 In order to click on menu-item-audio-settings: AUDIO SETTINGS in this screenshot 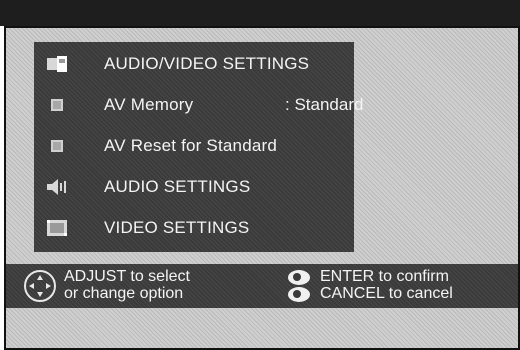, I will do `click(194, 187)`.